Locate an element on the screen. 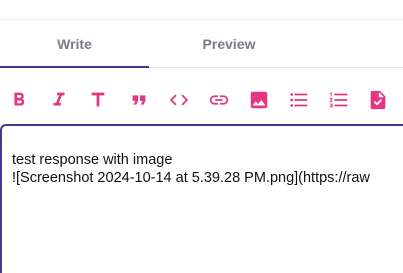 The height and width of the screenshot is (273, 403). link-icon is located at coordinates (219, 100).